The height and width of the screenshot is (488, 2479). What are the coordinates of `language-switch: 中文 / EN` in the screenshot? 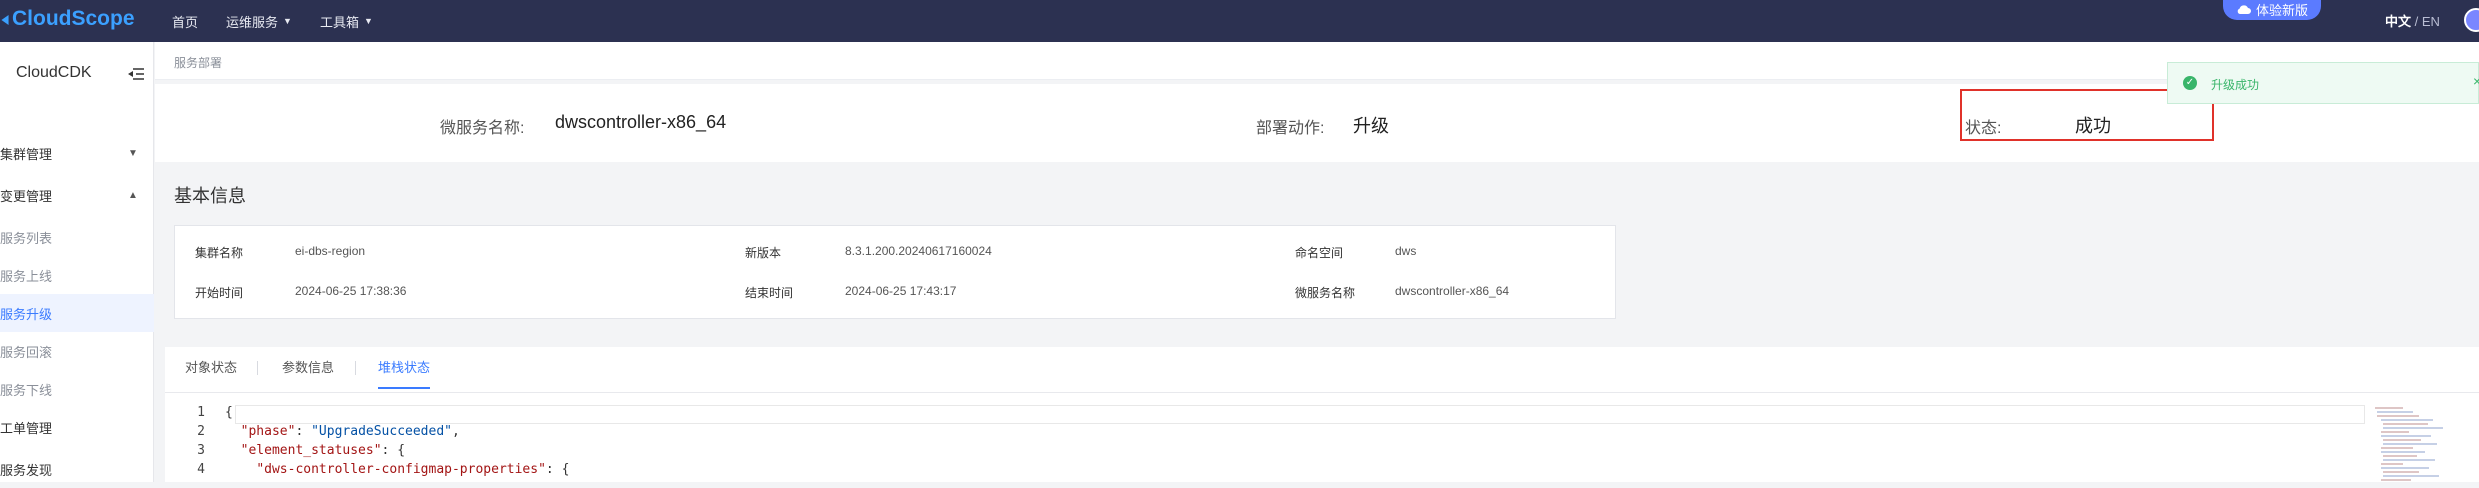 It's located at (2412, 20).